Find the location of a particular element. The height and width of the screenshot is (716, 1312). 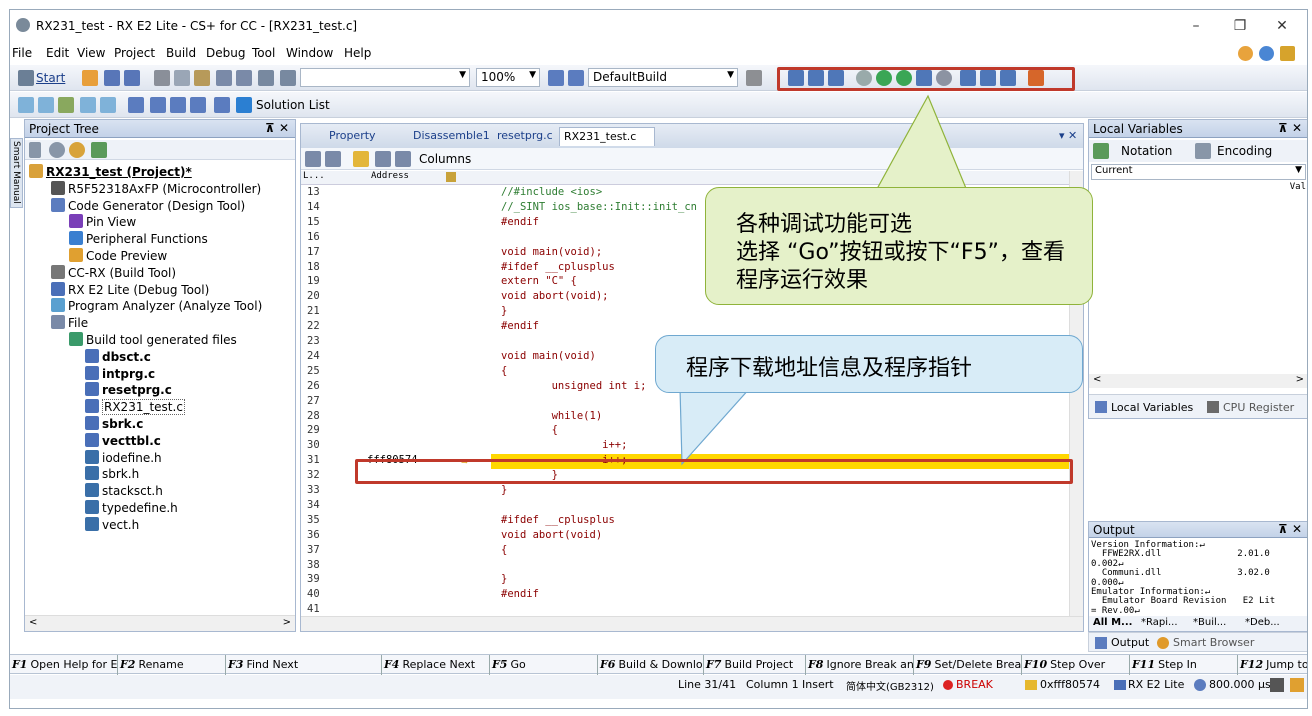

menu-debug: Debug is located at coordinates (225, 53).